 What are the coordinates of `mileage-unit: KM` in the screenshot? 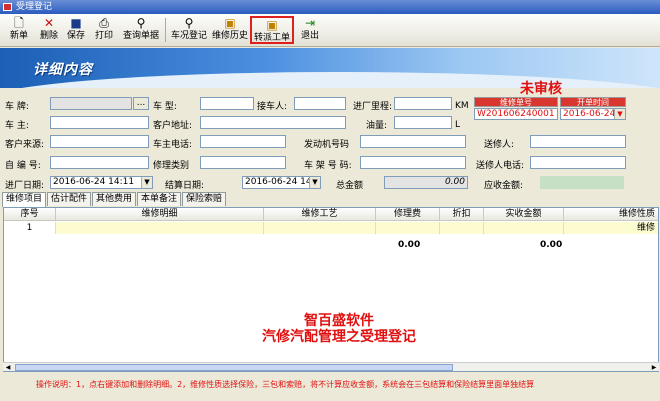 It's located at (462, 106).